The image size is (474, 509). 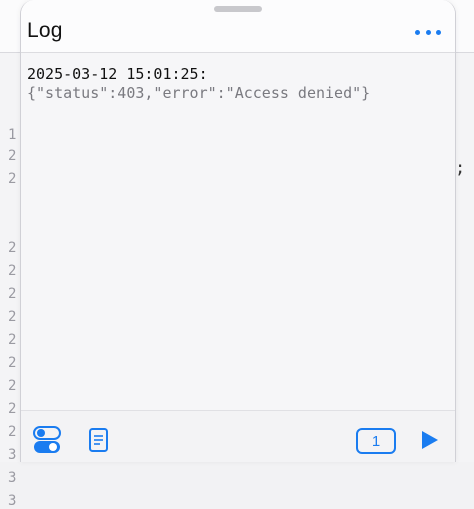 I want to click on play-icon, so click(x=430, y=440).